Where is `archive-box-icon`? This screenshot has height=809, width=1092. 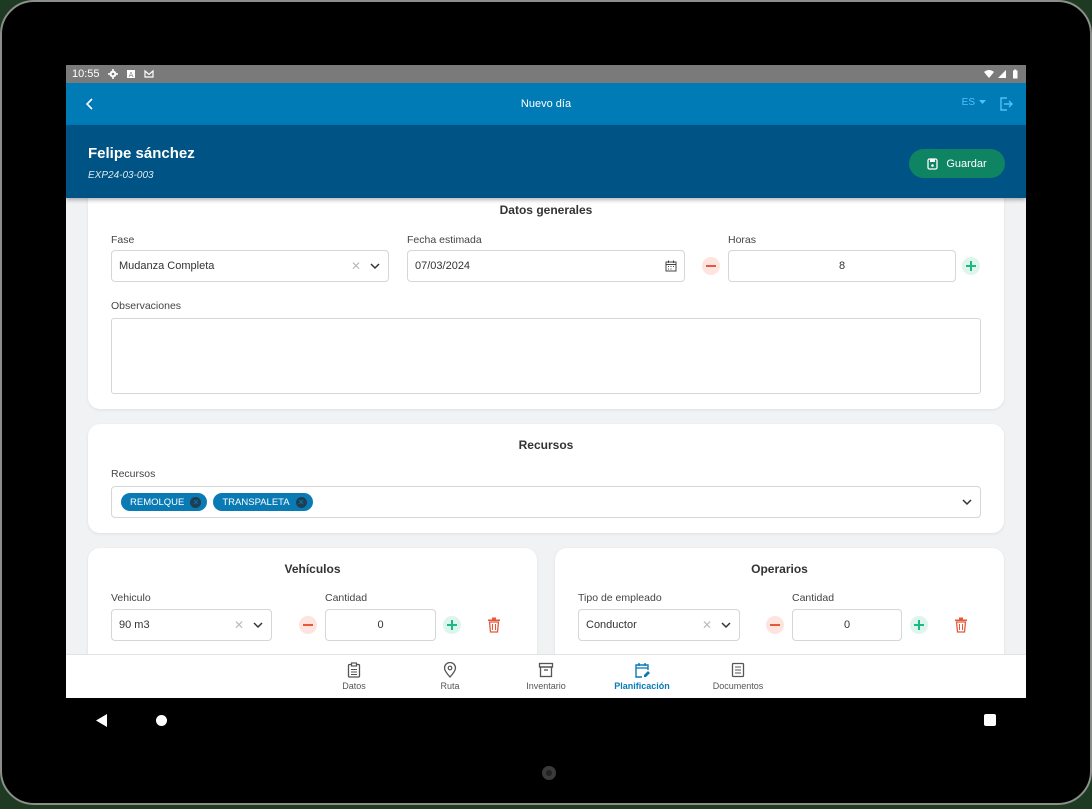
archive-box-icon is located at coordinates (546, 670).